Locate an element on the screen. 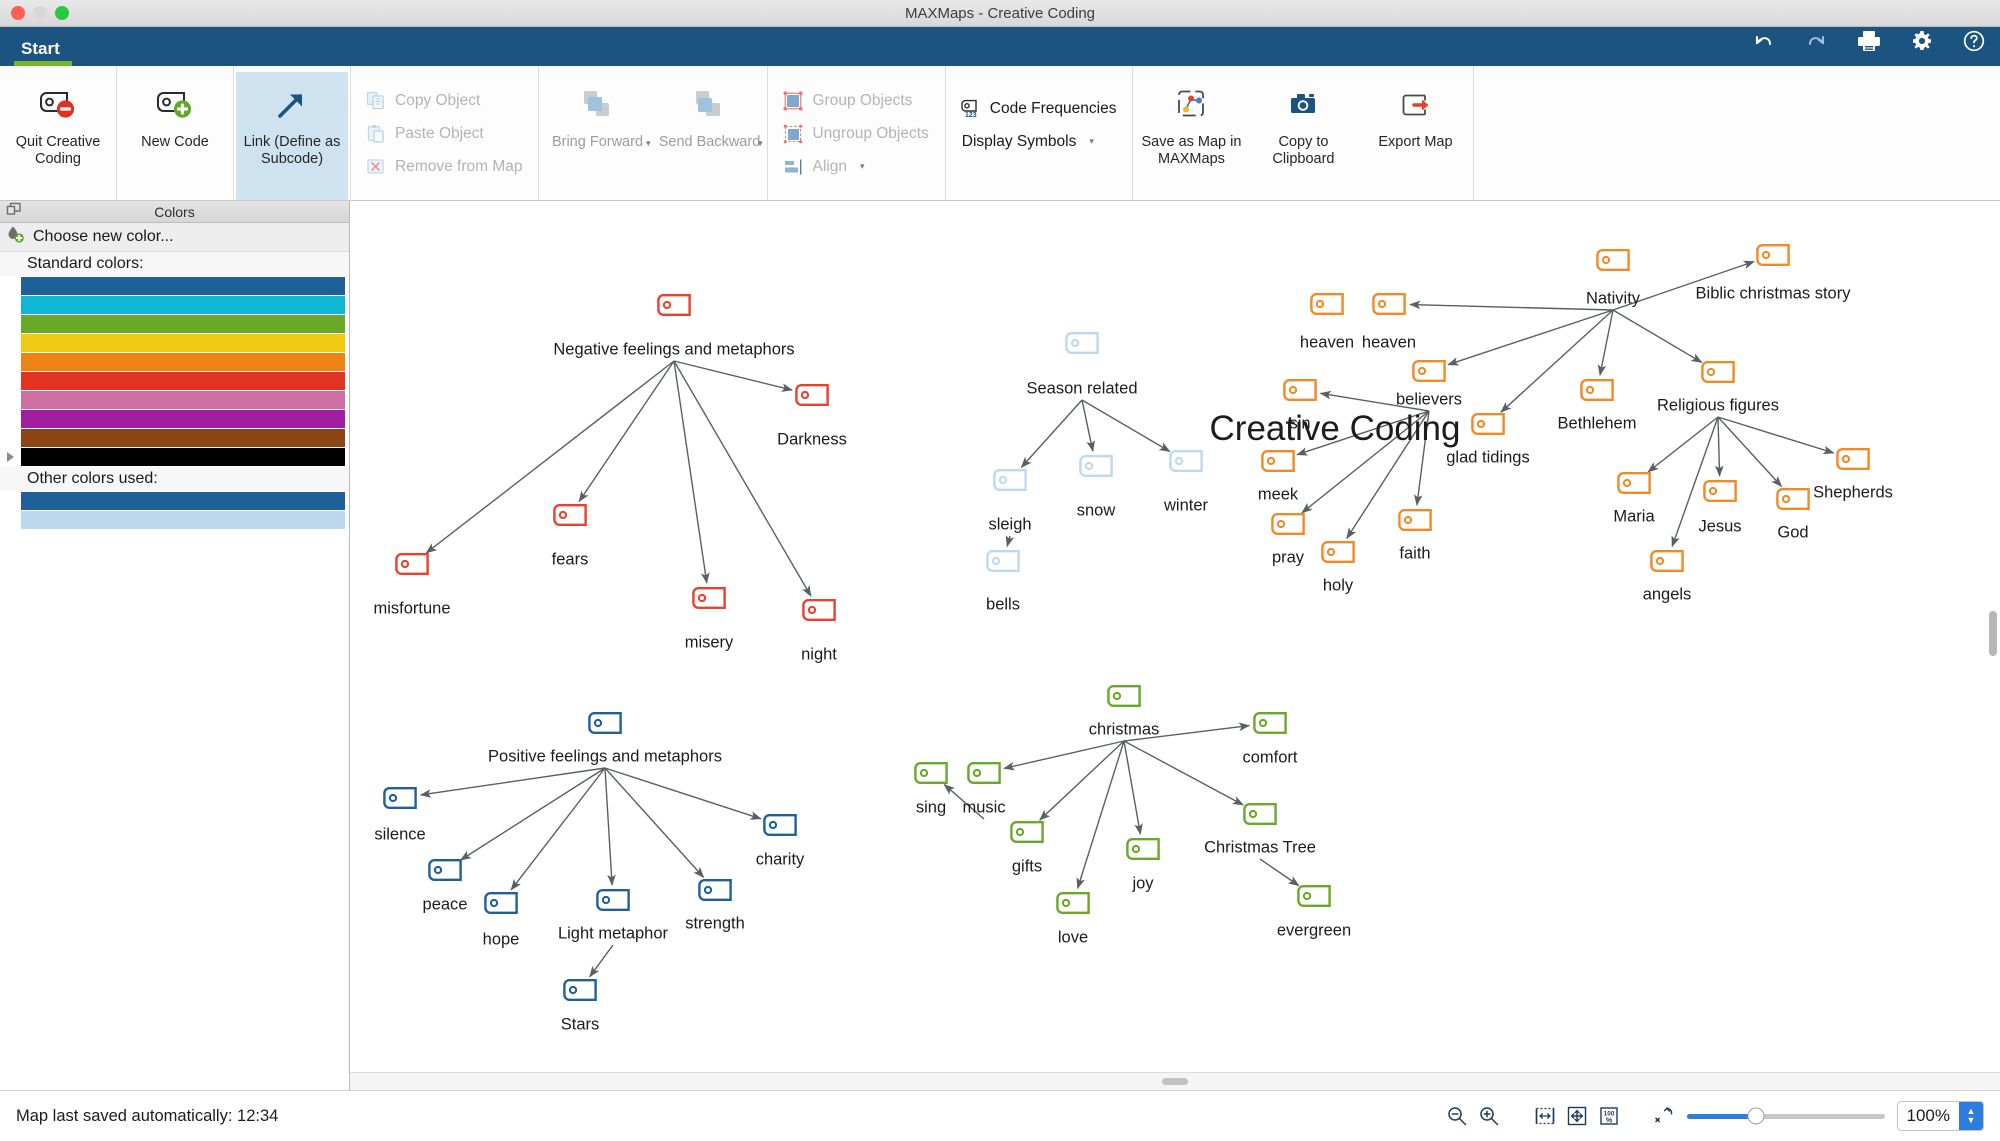 Image resolution: width=2000 pixels, height=1141 pixels. zoom-slider is located at coordinates (1785, 1116).